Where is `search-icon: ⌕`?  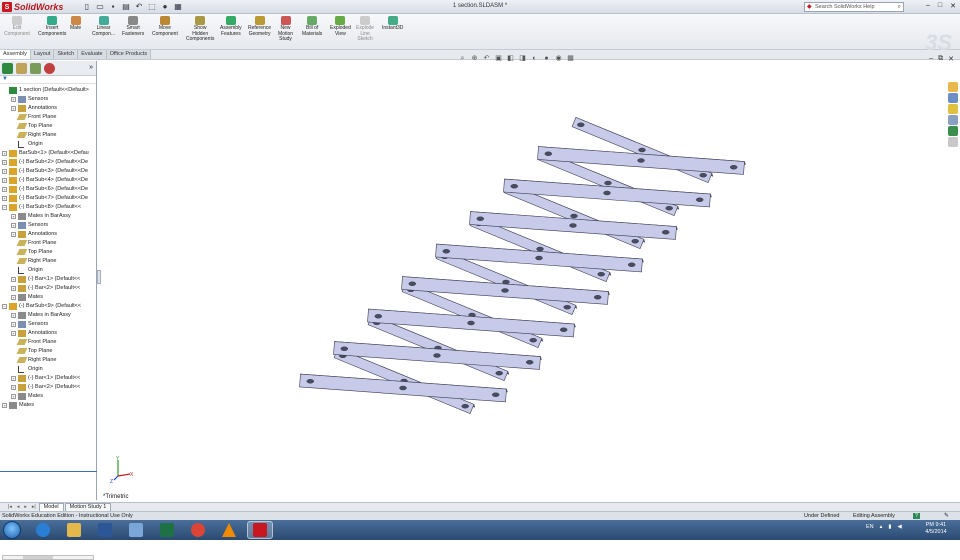 search-icon: ⌕ is located at coordinates (899, 7).